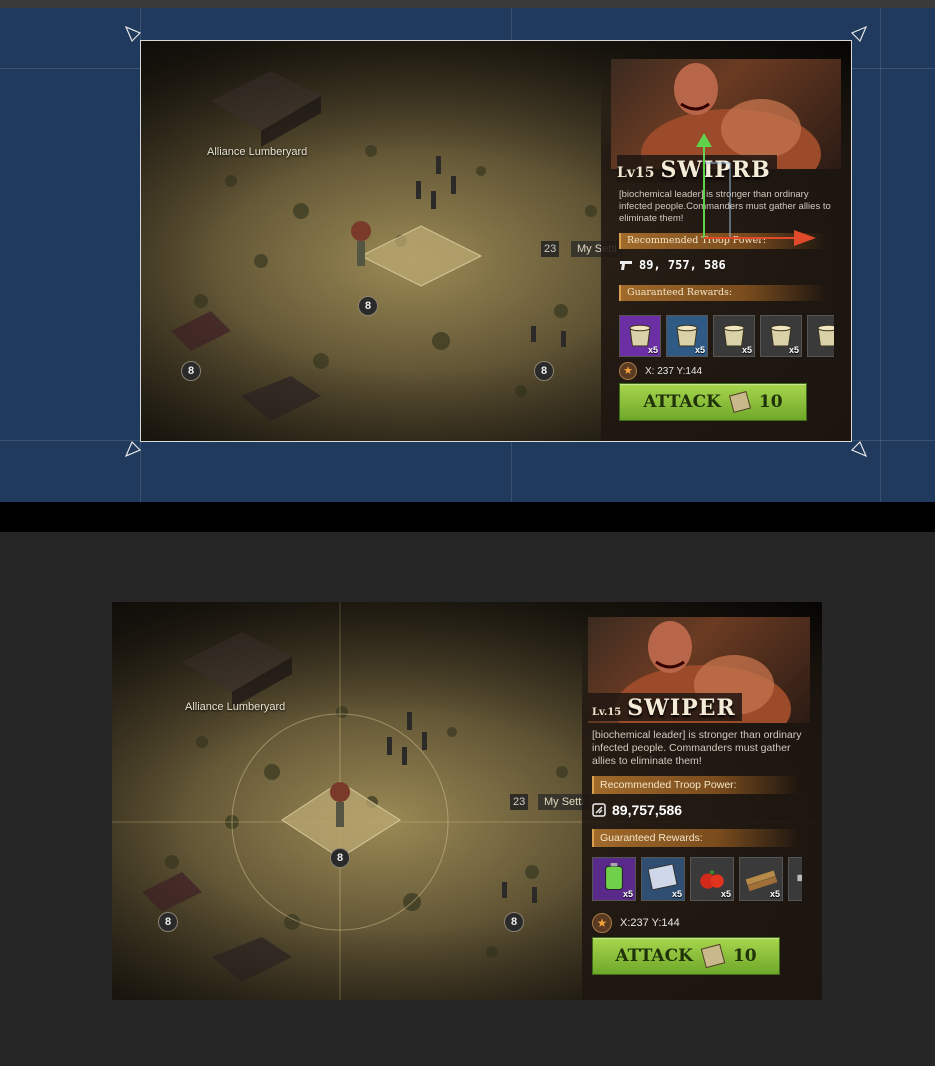 This screenshot has width=935, height=1066. What do you see at coordinates (760, 195) in the screenshot?
I see `move-gizmo-icon` at bounding box center [760, 195].